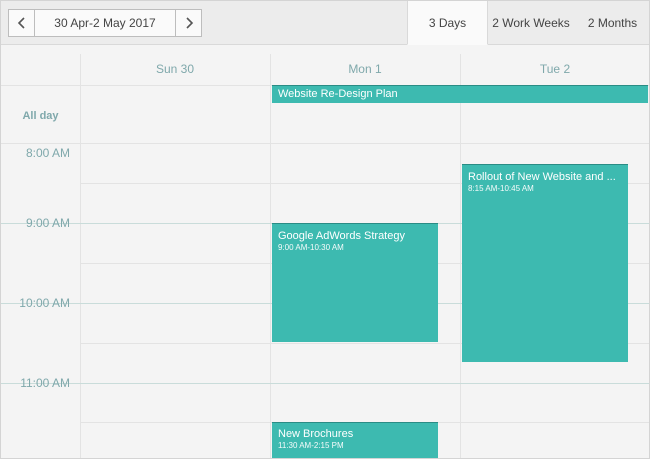 Image resolution: width=650 pixels, height=459 pixels. What do you see at coordinates (311, 247) in the screenshot?
I see `event-time: 9:00 AM-10:30 AM` at bounding box center [311, 247].